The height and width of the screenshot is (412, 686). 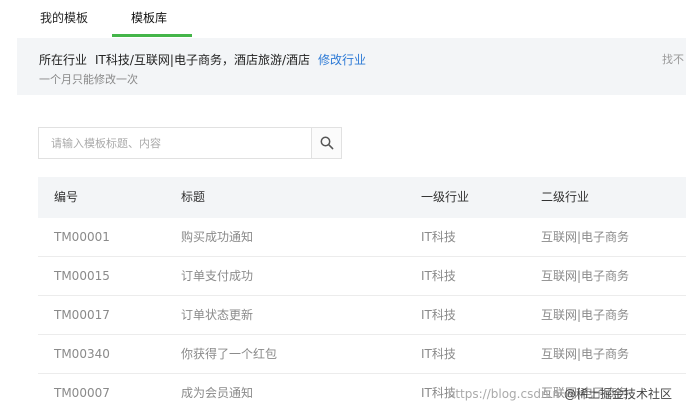 I want to click on row-title: 订单支付成功, so click(x=217, y=276).